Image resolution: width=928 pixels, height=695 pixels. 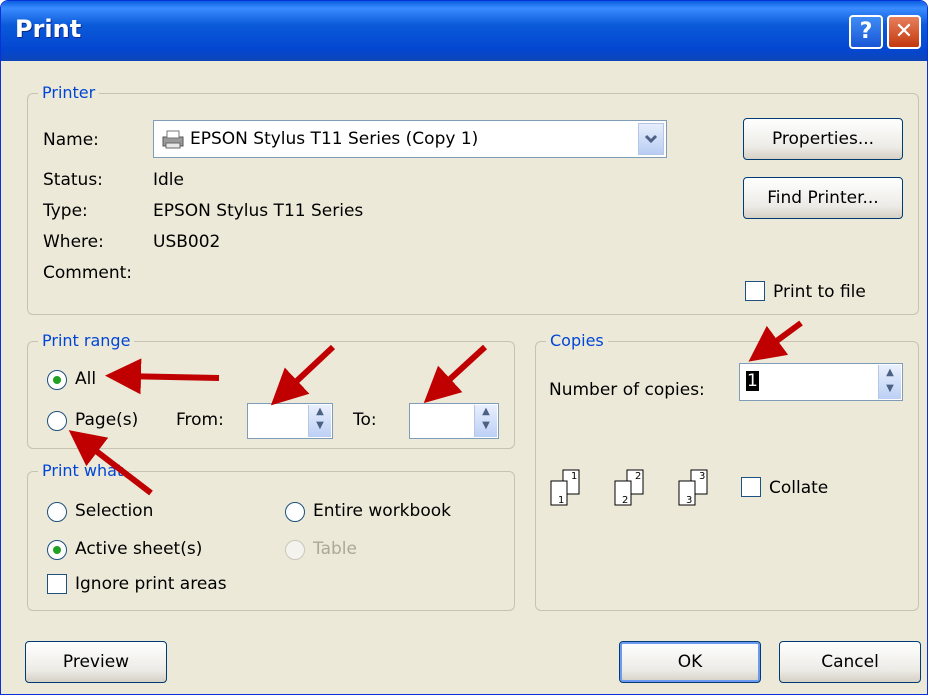 What do you see at coordinates (138, 549) in the screenshot?
I see `active-sheets-label: Active sheet(s)` at bounding box center [138, 549].